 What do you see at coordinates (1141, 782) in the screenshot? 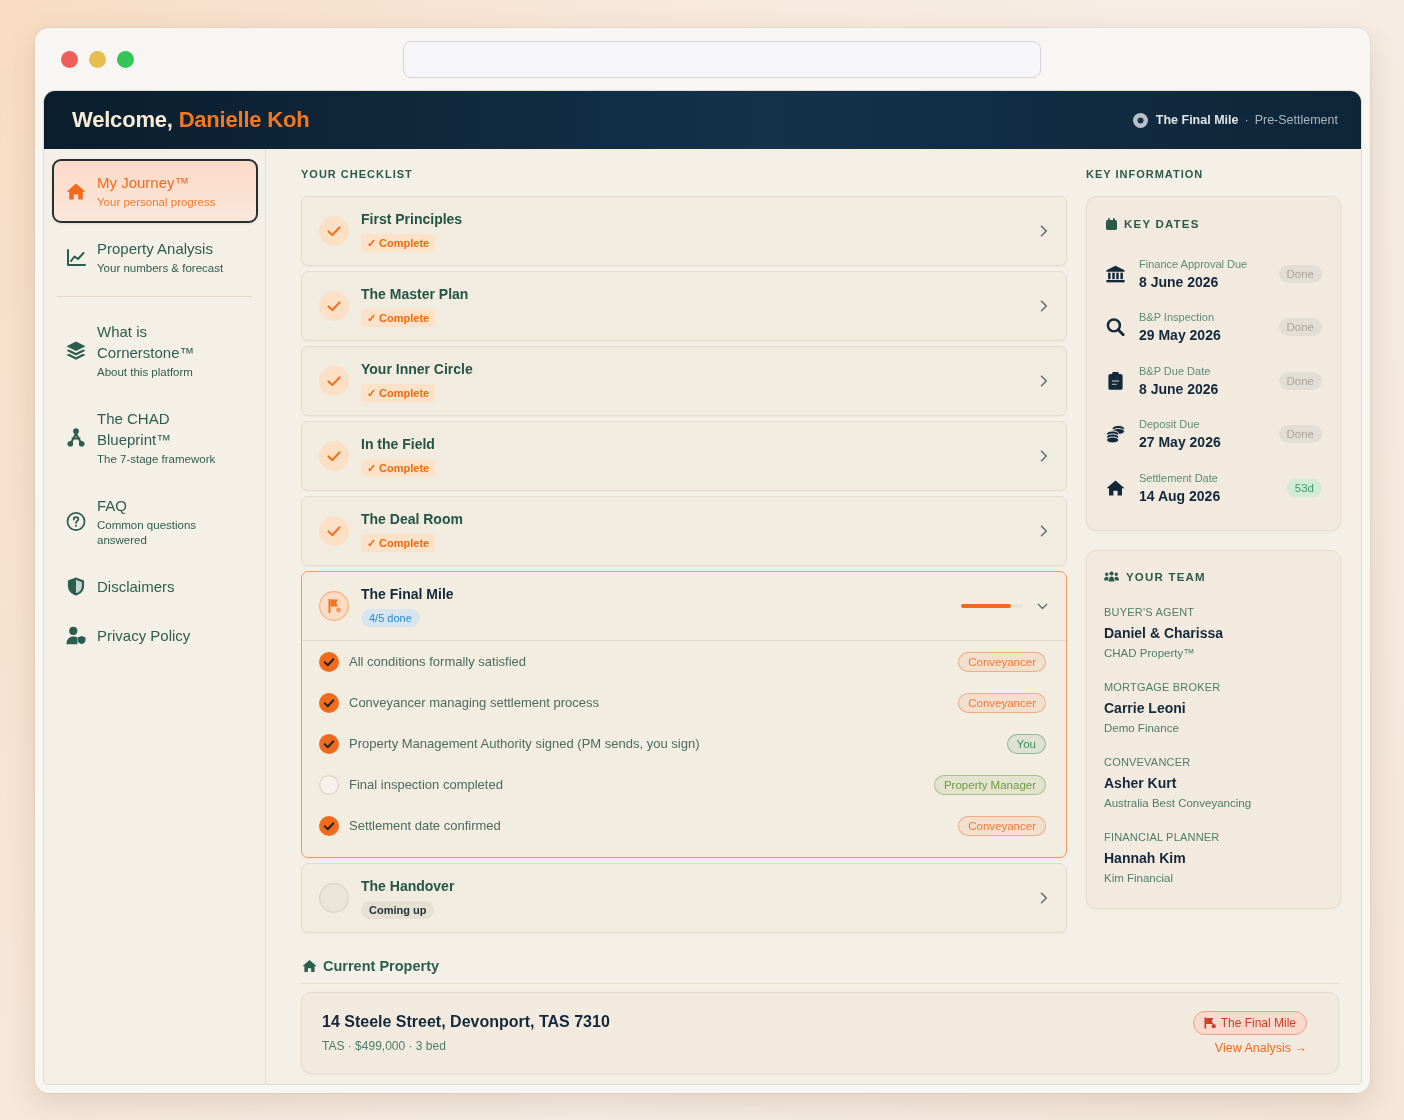
I see `member-name: Asher Kurt` at bounding box center [1141, 782].